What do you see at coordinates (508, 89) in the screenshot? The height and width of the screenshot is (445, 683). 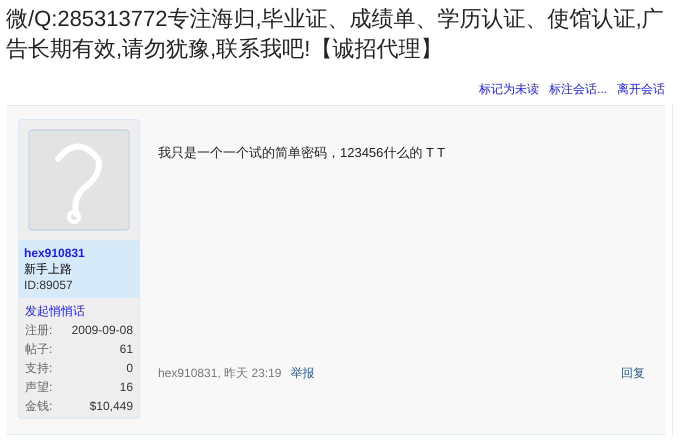 I see `action-link: 标记为未读` at bounding box center [508, 89].